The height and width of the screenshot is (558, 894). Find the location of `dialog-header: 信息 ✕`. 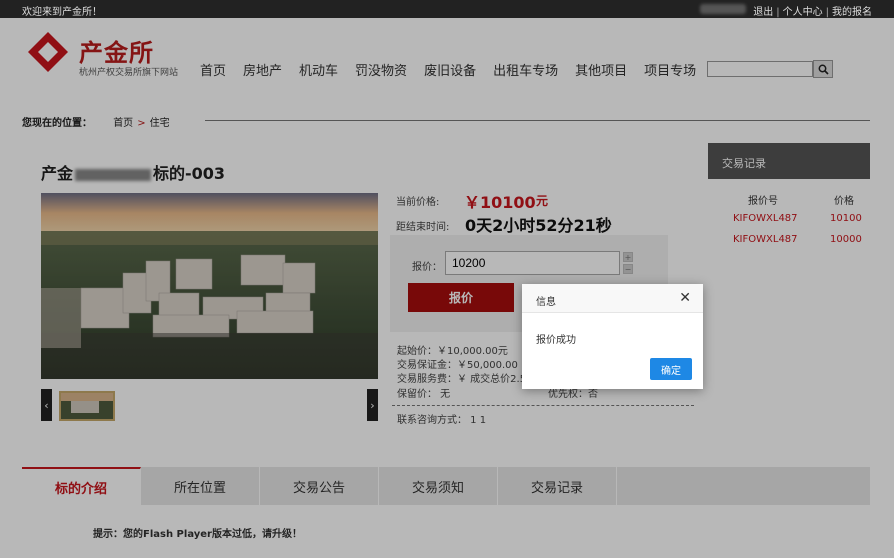

dialog-header: 信息 ✕ is located at coordinates (612, 298).